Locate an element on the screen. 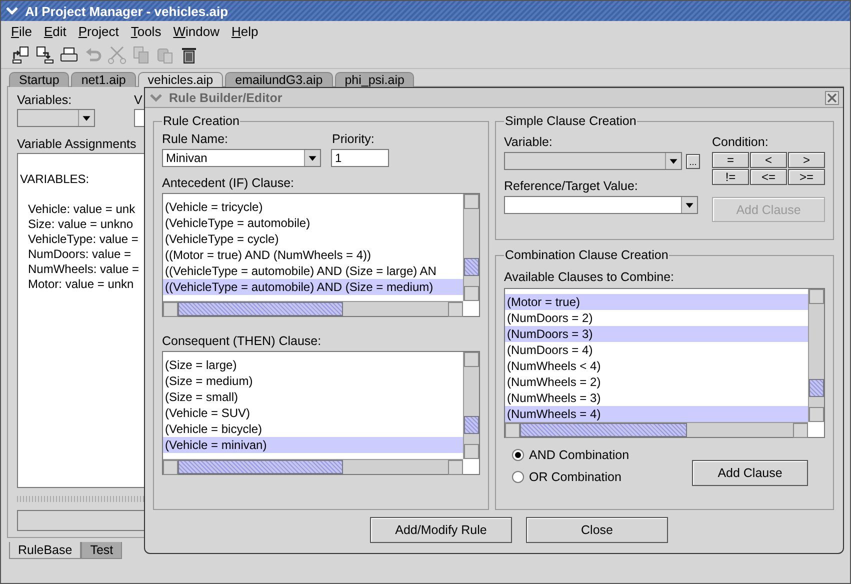 This screenshot has width=851, height=584. list-item: (NumDoors = 3) is located at coordinates (656, 334).